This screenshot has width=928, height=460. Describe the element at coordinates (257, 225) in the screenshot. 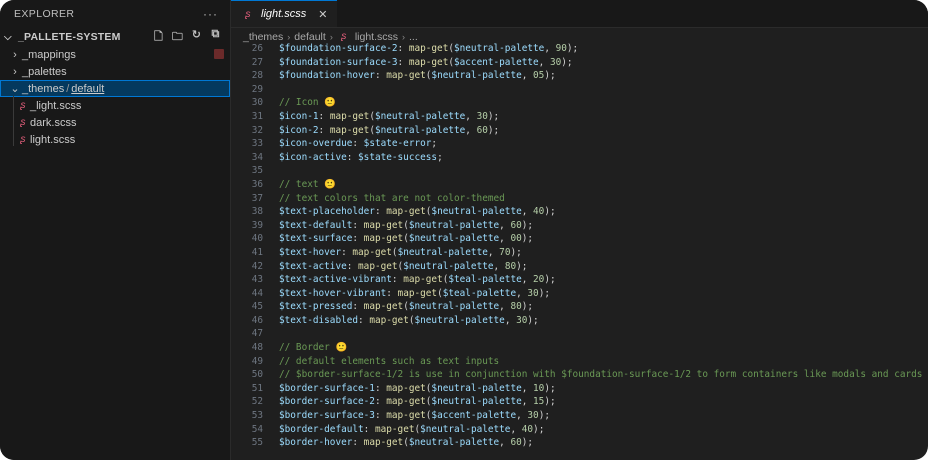

I see `line-number: 39` at that location.